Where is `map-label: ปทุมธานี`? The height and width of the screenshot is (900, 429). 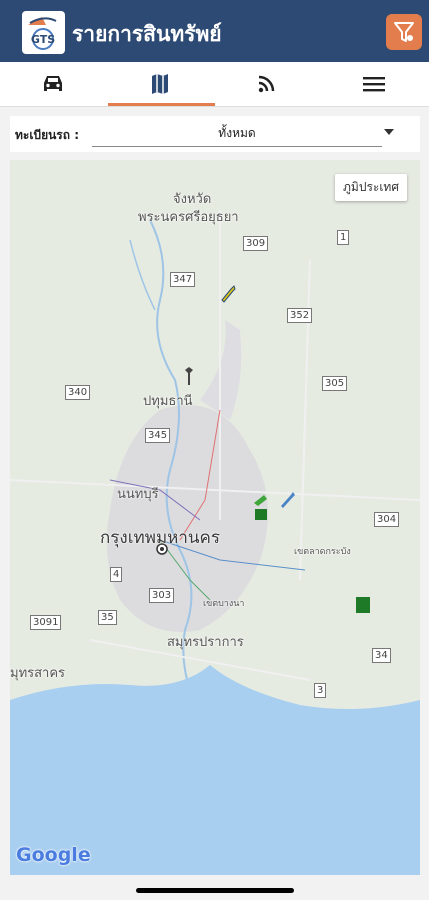 map-label: ปทุมธานี is located at coordinates (168, 401).